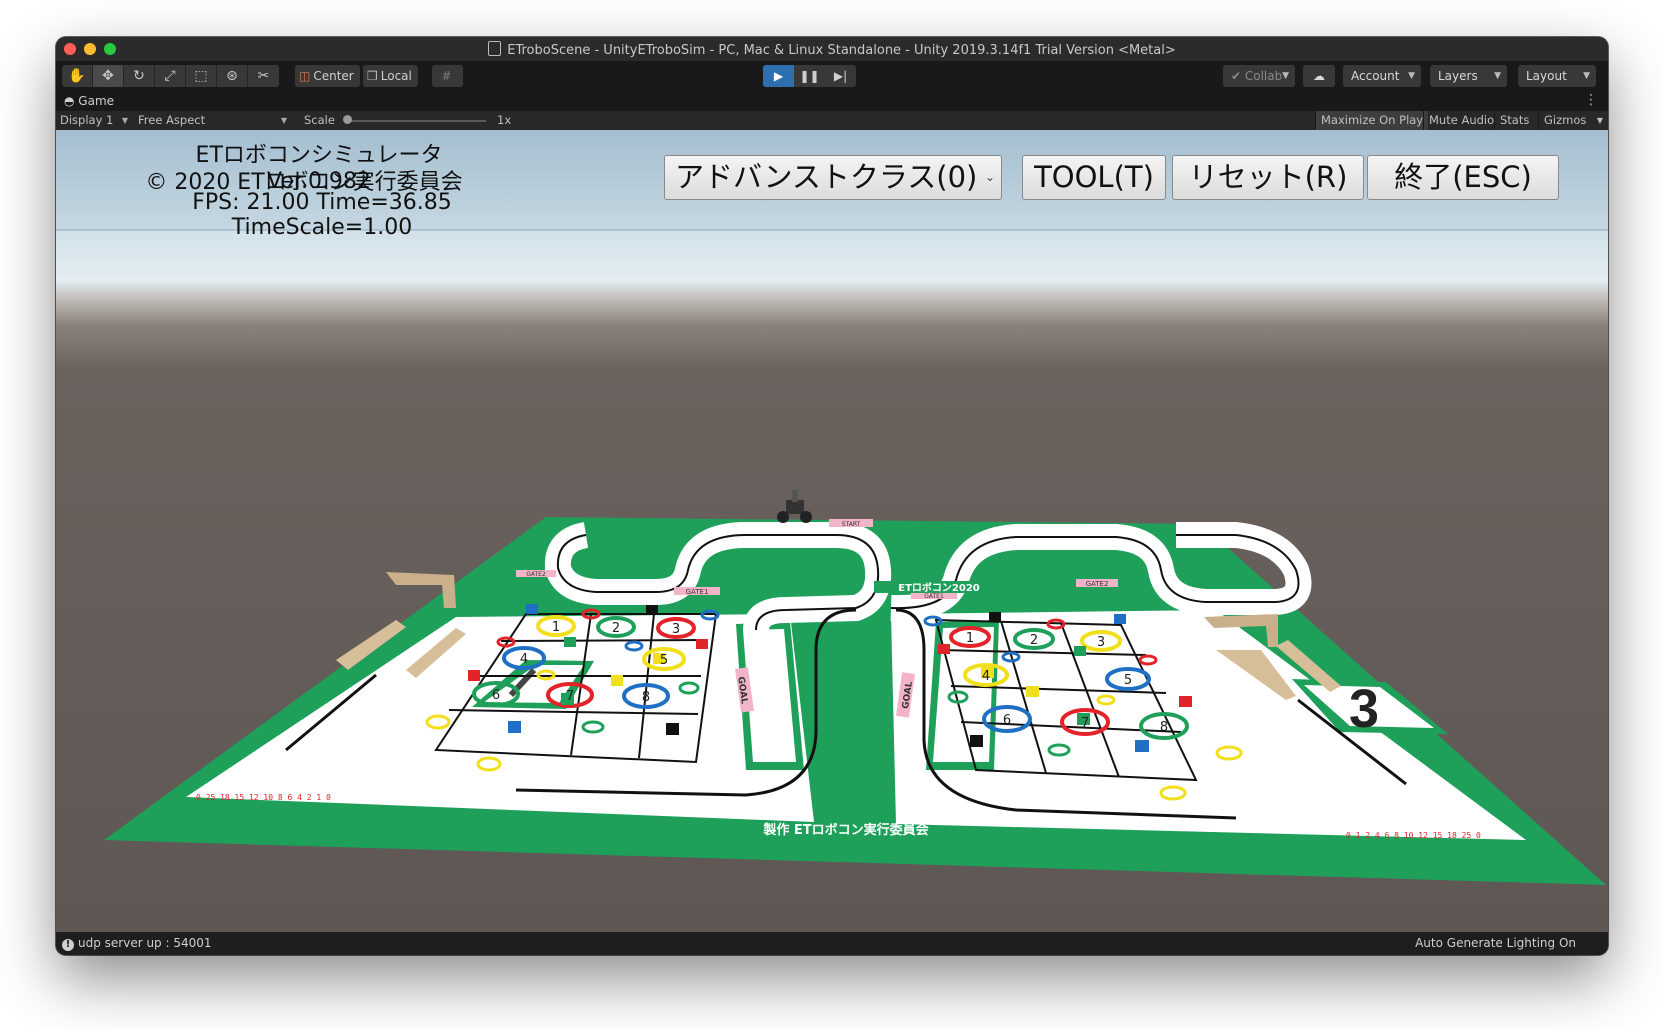  What do you see at coordinates (1458, 76) in the screenshot?
I see `layers-label: Layers` at bounding box center [1458, 76].